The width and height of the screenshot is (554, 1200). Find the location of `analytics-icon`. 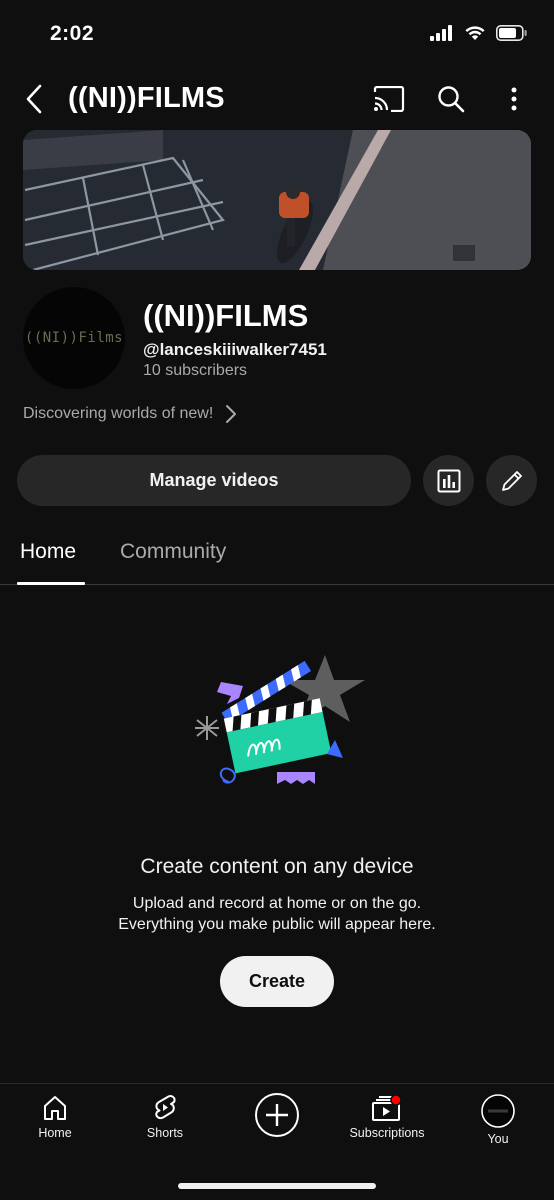

analytics-icon is located at coordinates (448, 480).